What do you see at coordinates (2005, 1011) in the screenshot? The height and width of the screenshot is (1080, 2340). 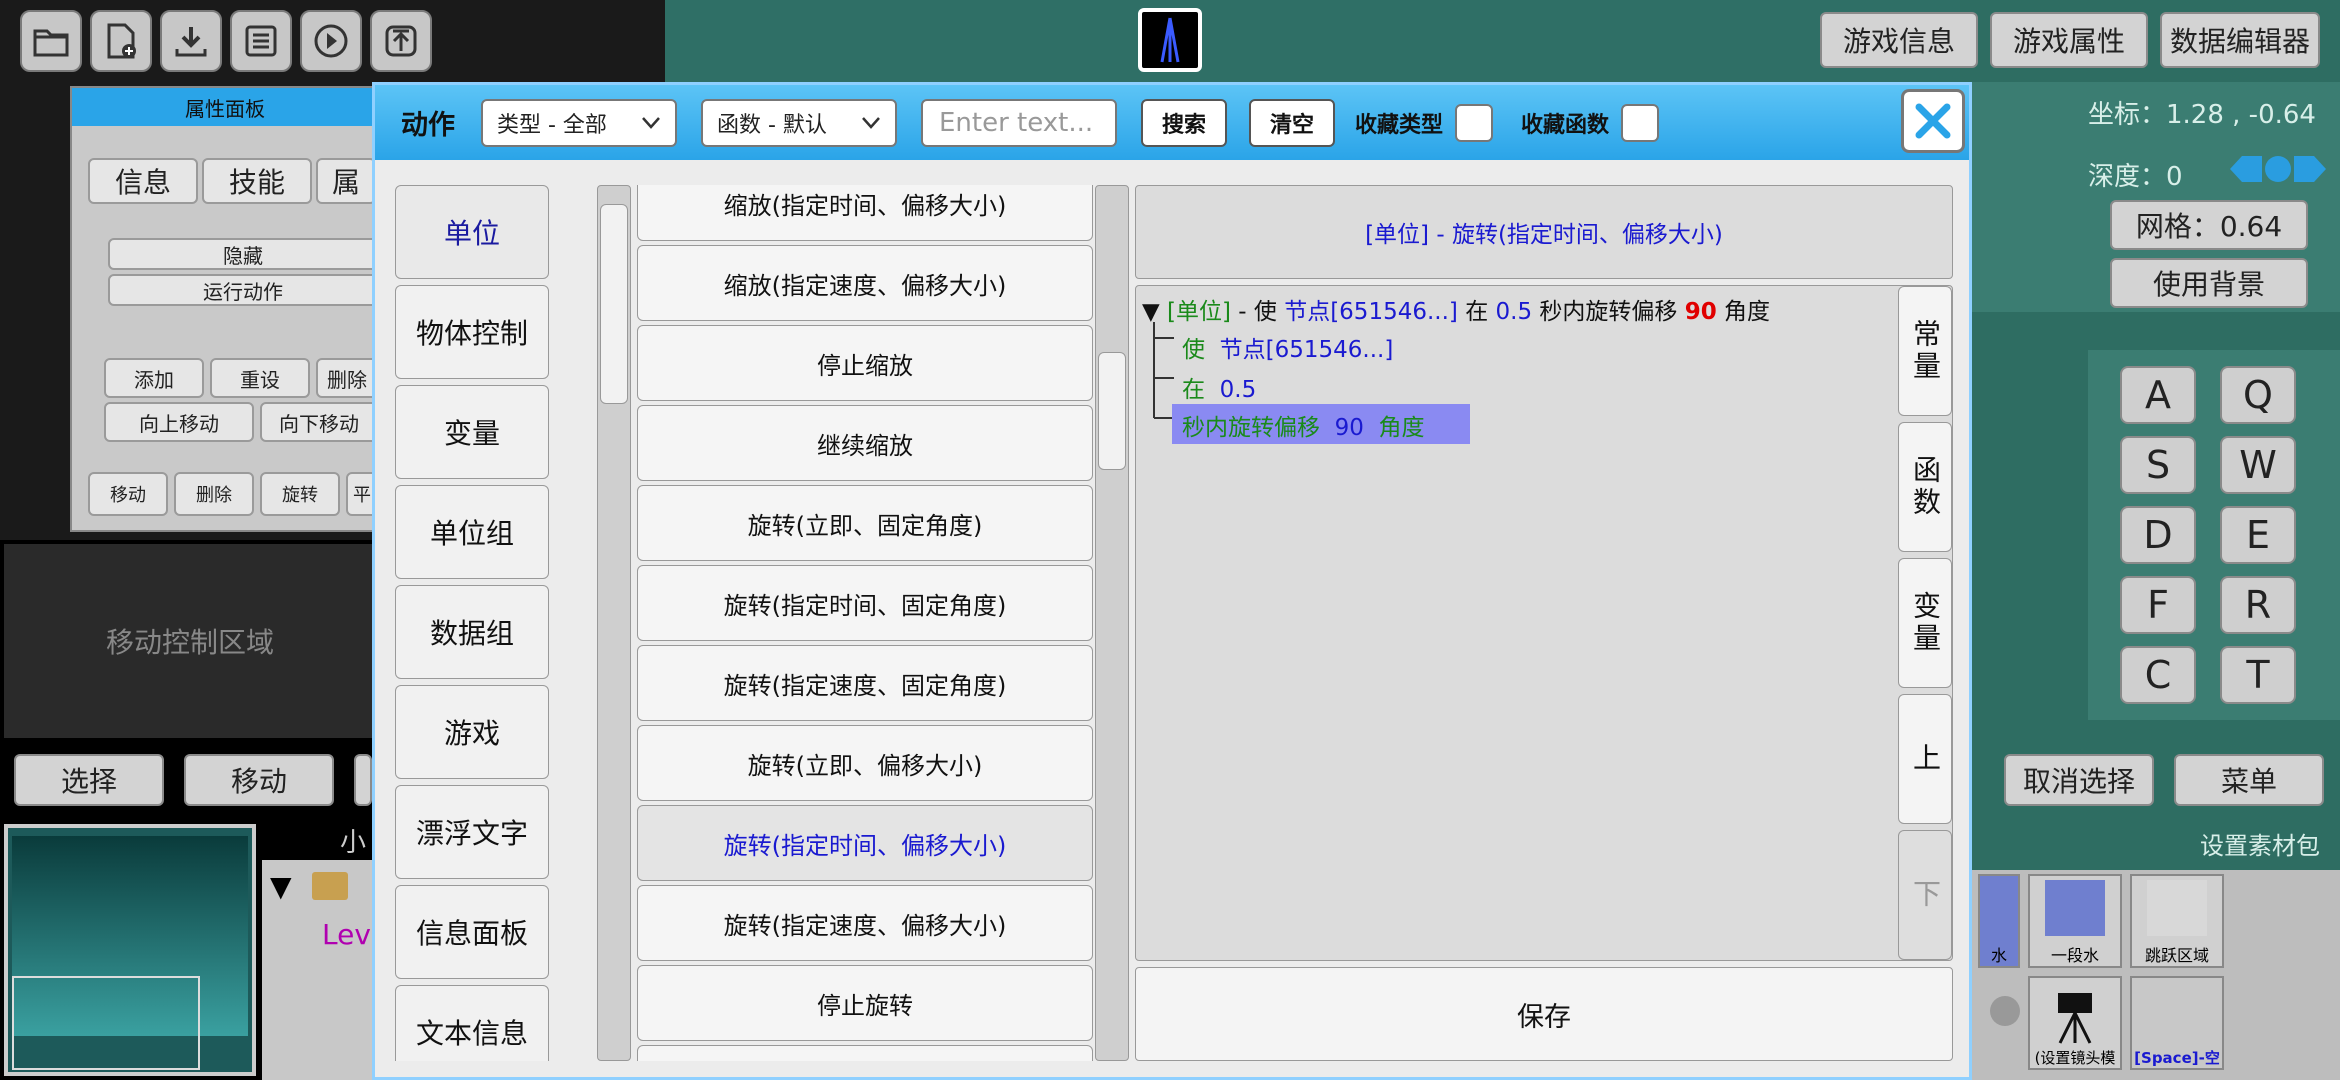 I see `asset-dropdown-icon` at bounding box center [2005, 1011].